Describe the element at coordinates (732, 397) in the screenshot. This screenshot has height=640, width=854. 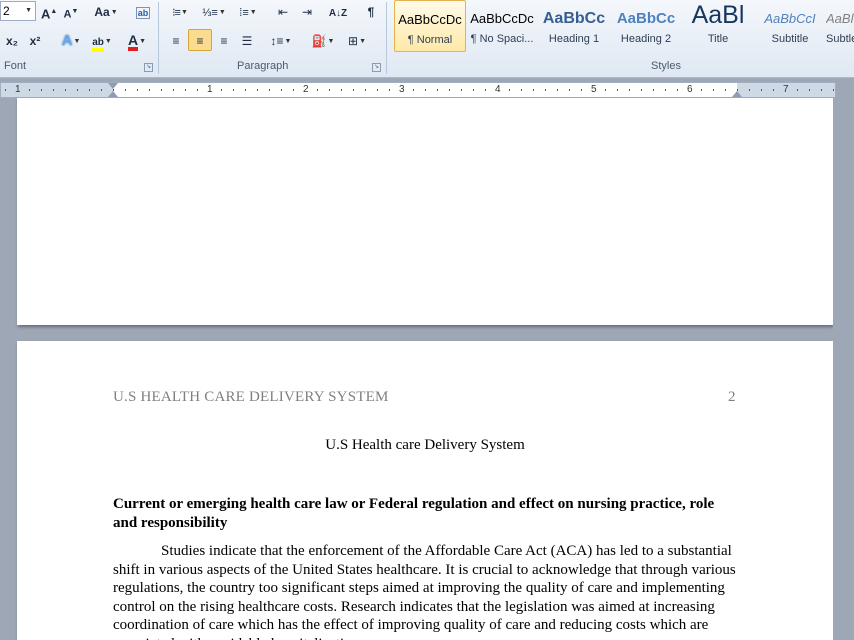
I see `page-number: 2` at that location.